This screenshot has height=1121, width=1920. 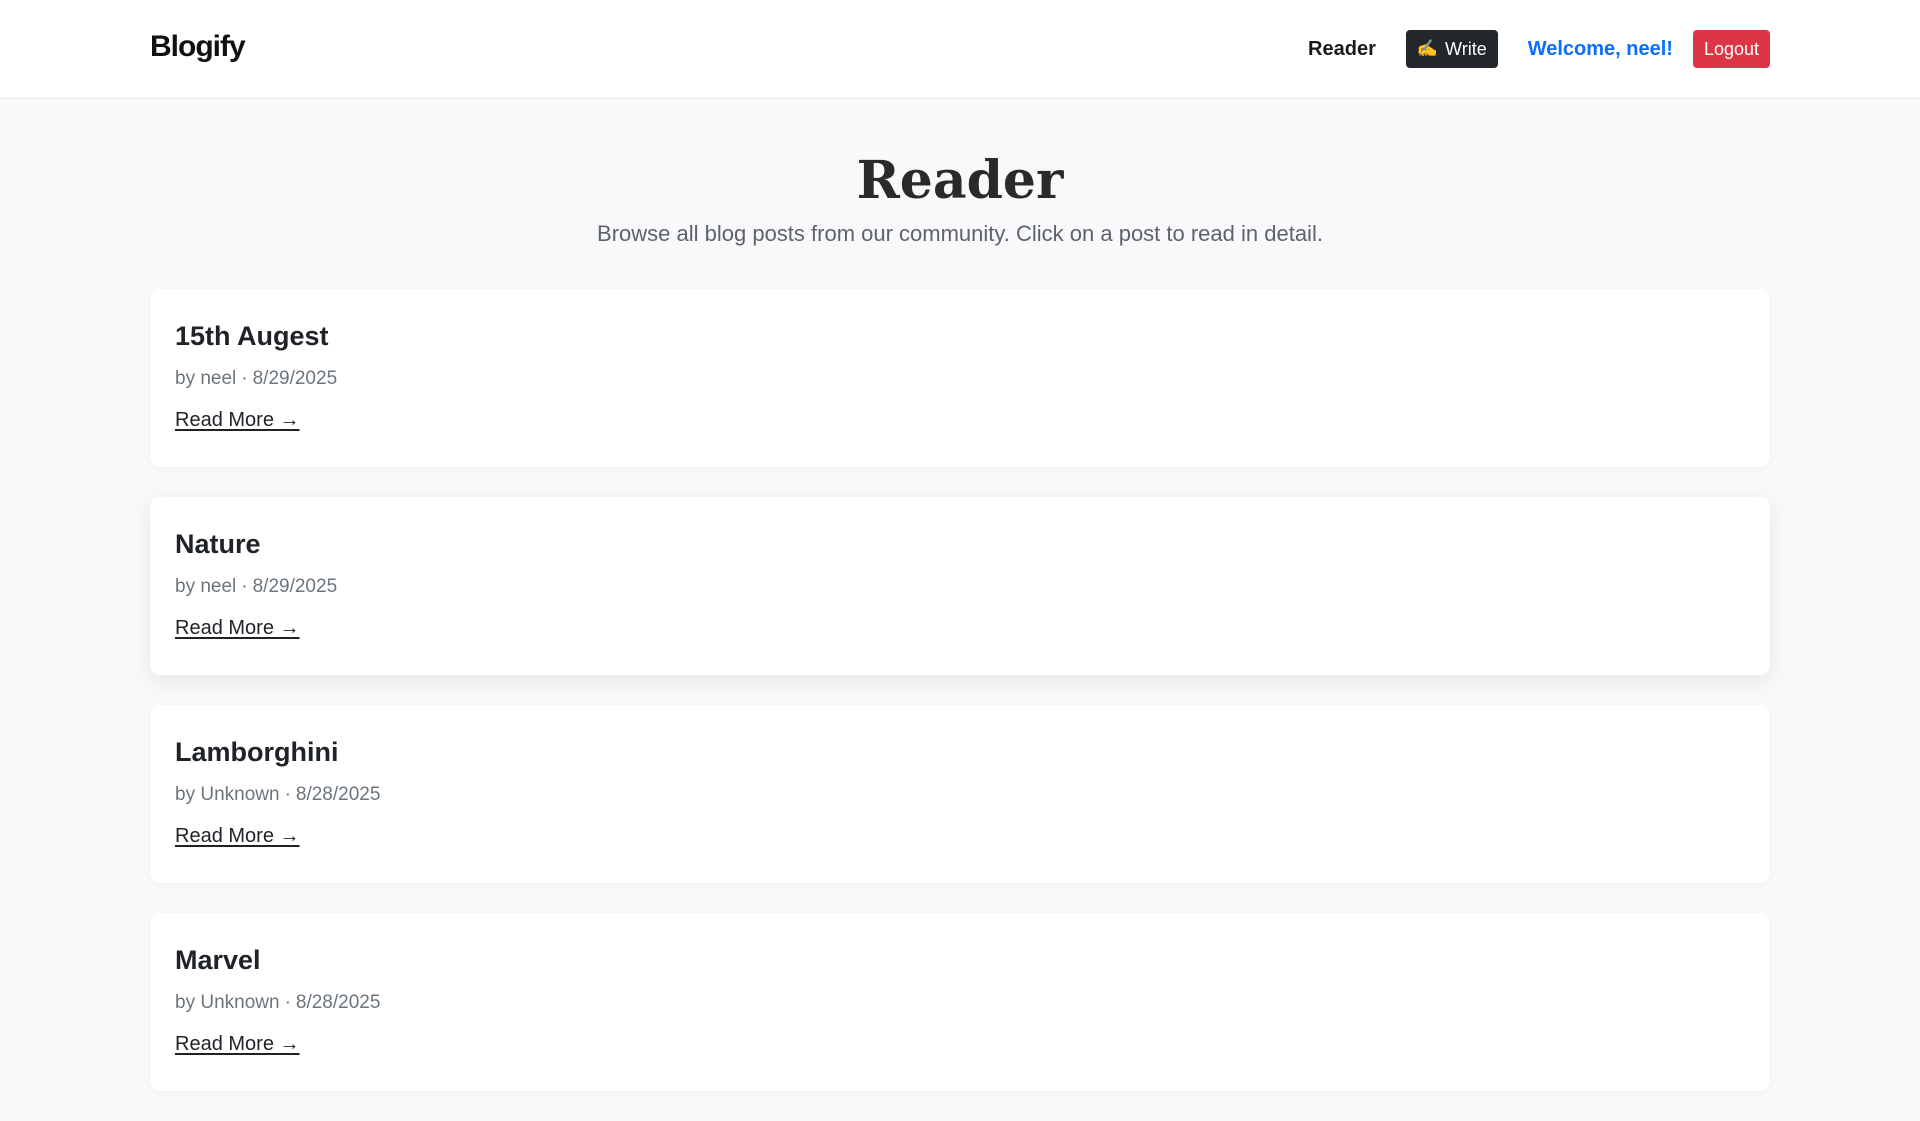 What do you see at coordinates (960, 1002) in the screenshot?
I see `post-card: Marvel by Unknown · 8/28/2025 Read More →` at bounding box center [960, 1002].